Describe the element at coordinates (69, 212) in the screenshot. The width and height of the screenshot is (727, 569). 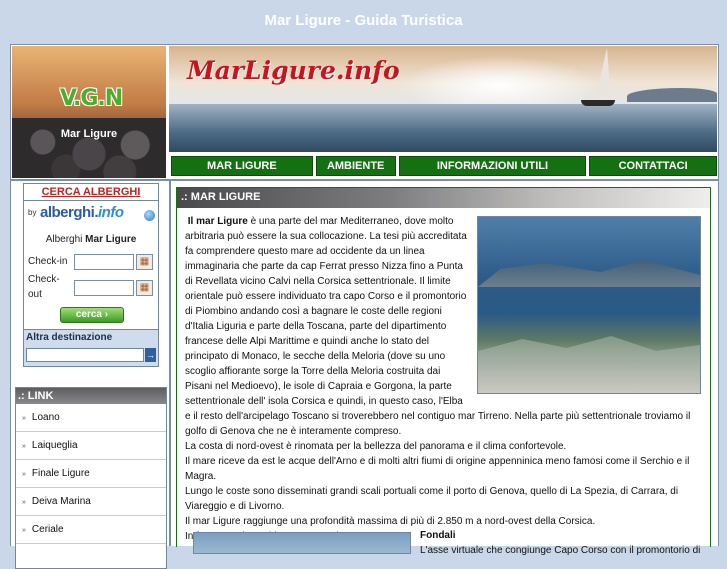
I see `alberghi-logo-main: alberghi.` at that location.